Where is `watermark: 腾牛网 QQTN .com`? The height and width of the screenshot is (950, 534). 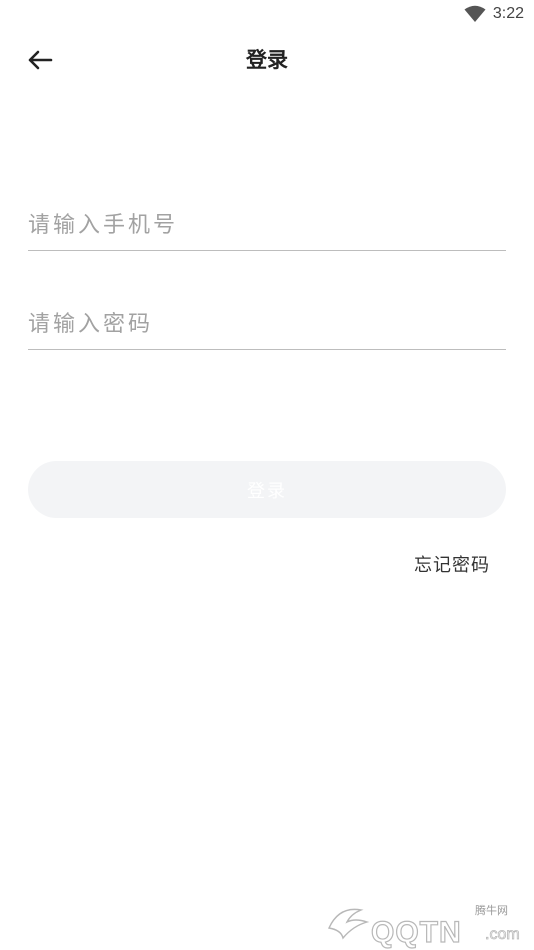 watermark: 腾牛网 QQTN .com is located at coordinates (425, 924).